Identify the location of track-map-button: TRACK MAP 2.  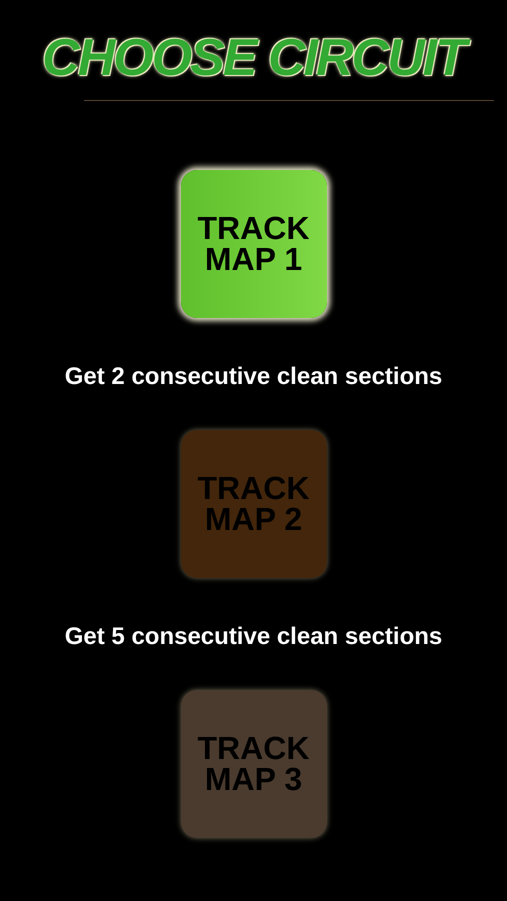
(253, 504).